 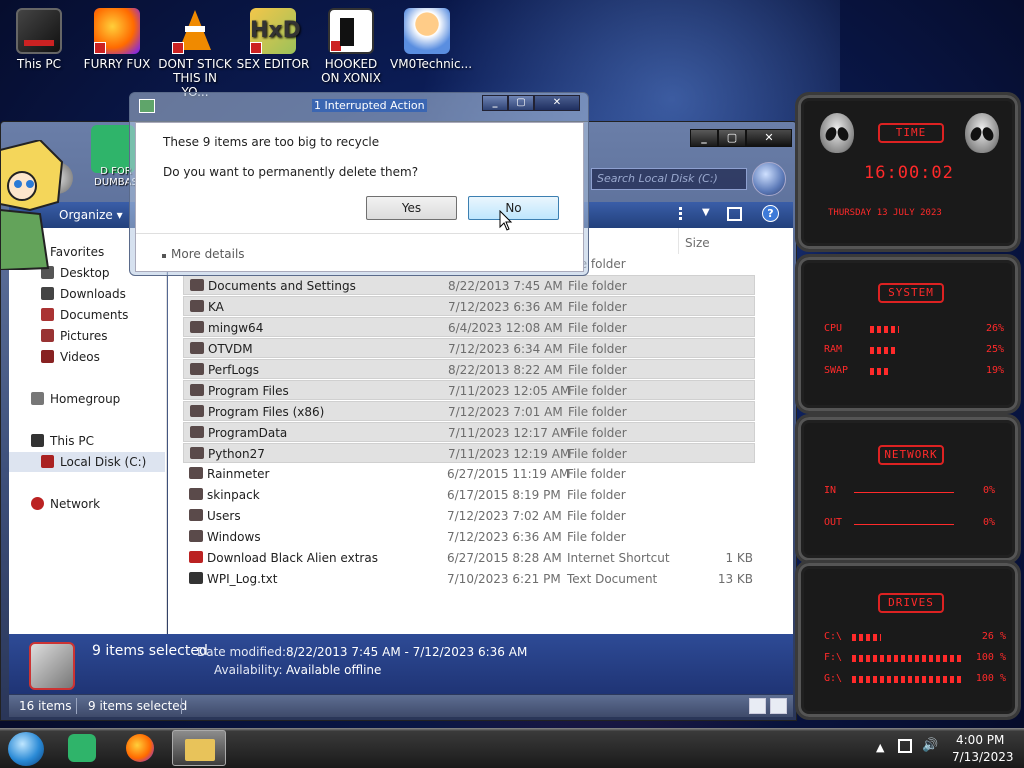 I want to click on file-size: 13 KB, so click(x=735, y=579).